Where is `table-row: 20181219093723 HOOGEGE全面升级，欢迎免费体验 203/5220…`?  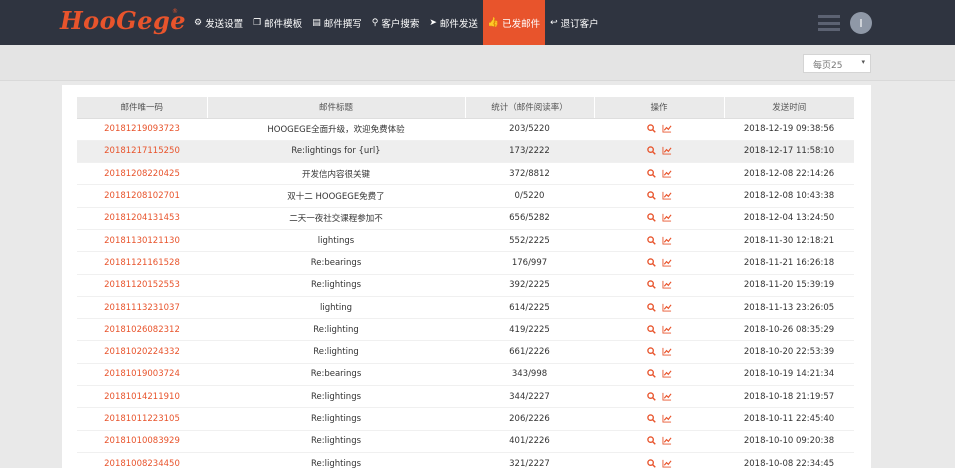
table-row: 20181219093723 HOOGEGE全面升级，欢迎免费体验 203/5220… is located at coordinates (465, 129).